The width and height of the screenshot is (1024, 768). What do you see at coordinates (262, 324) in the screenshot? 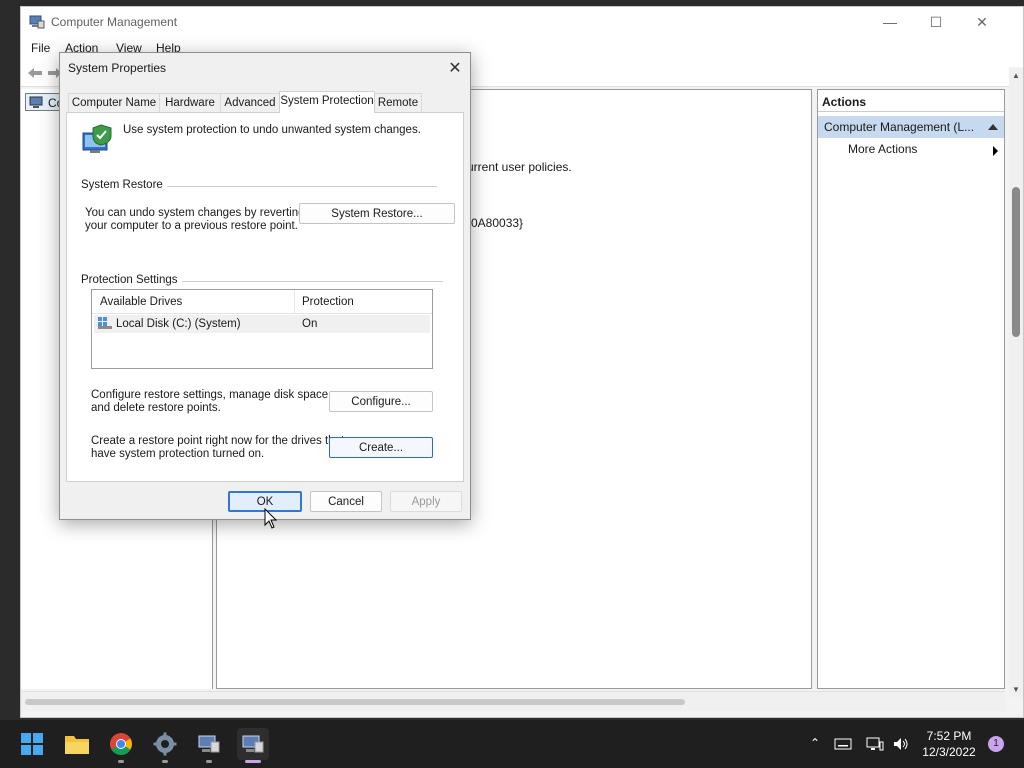
I see `table-row: Local Disk (C:) (System) On` at bounding box center [262, 324].